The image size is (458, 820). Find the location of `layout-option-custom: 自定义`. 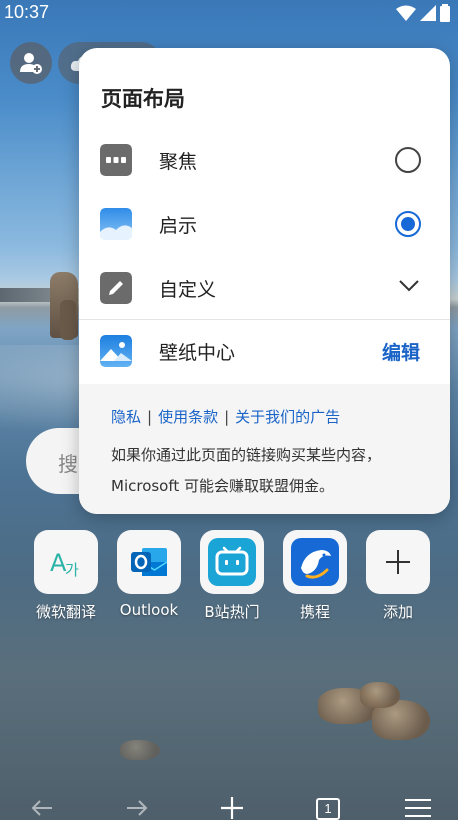

layout-option-custom: 自定义 is located at coordinates (264, 288).